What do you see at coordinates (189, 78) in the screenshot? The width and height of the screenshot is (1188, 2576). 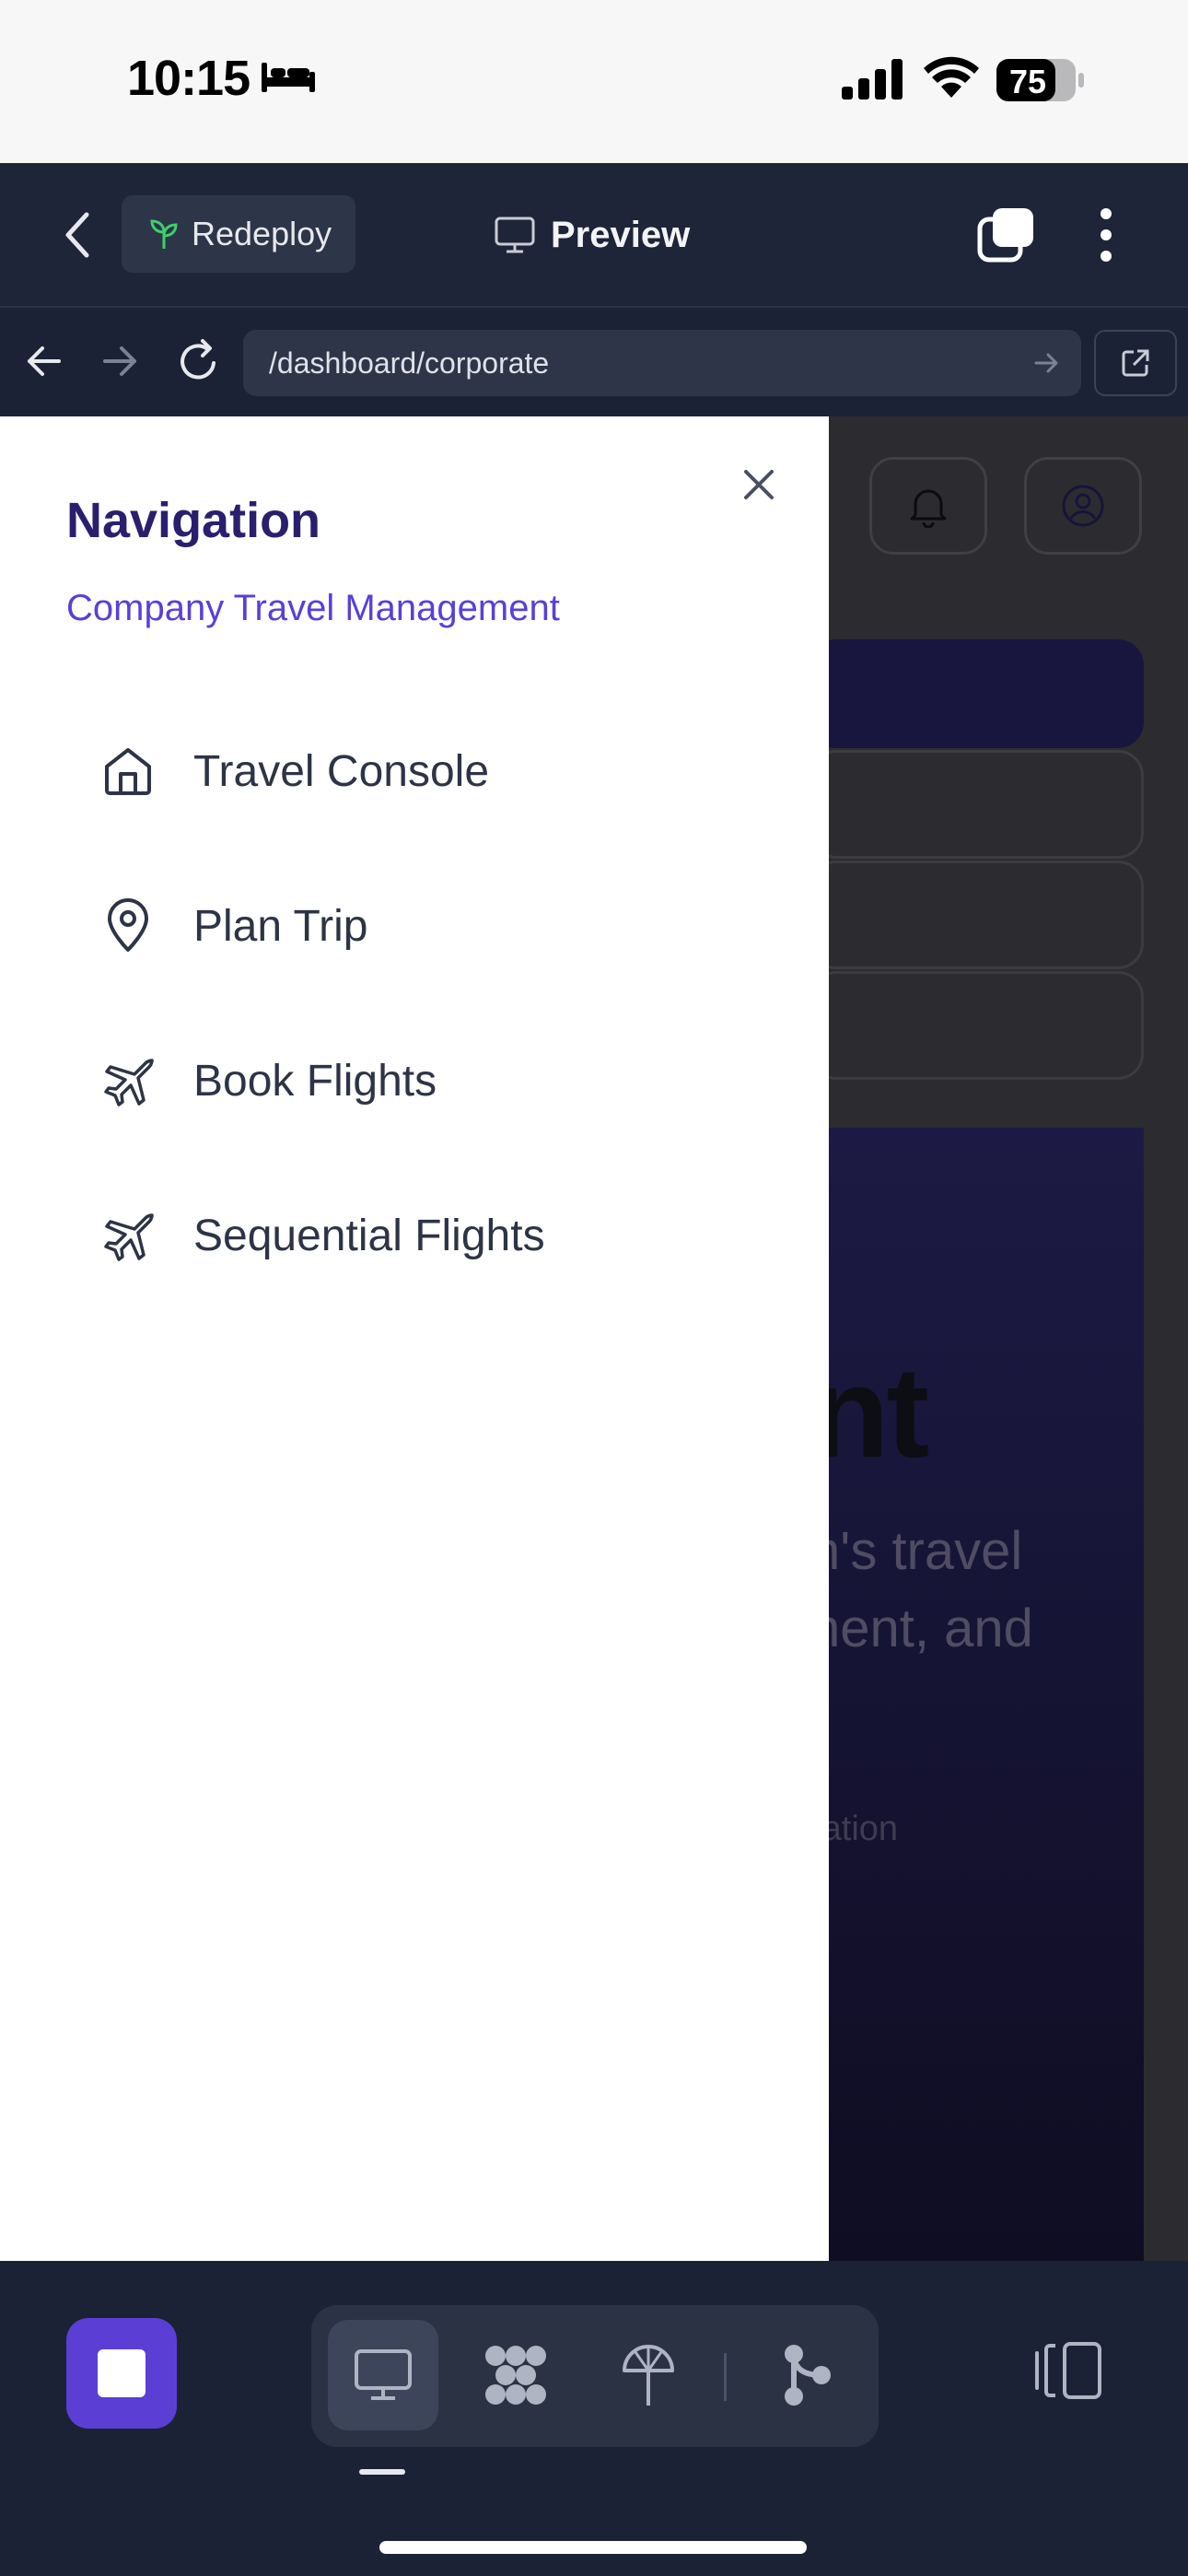 I see `status-time: 10:15` at bounding box center [189, 78].